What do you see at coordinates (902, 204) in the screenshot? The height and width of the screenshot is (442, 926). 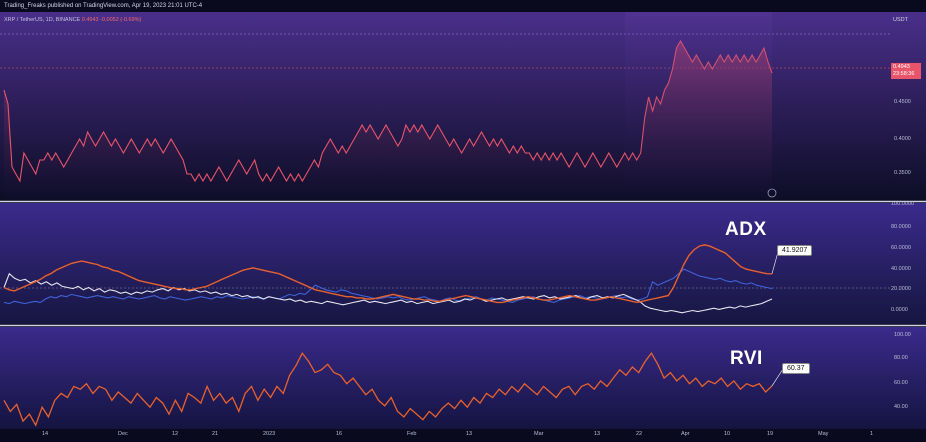 I see `adx-axis-tick: 100.0000` at bounding box center [902, 204].